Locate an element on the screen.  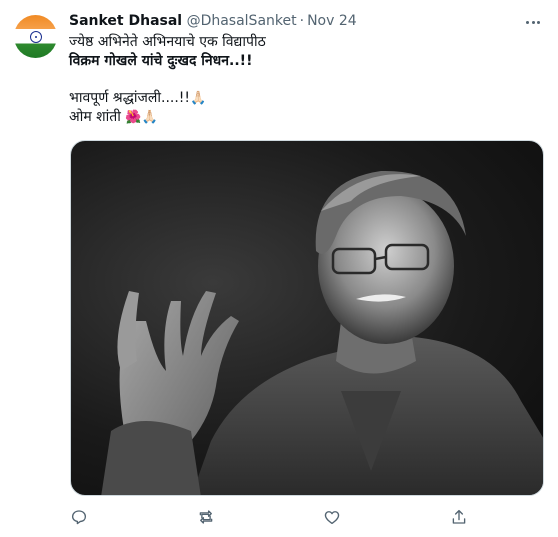
tweet-header: Sanket Dhasal @DhasalSanket · Nov 24 is located at coordinates (213, 21).